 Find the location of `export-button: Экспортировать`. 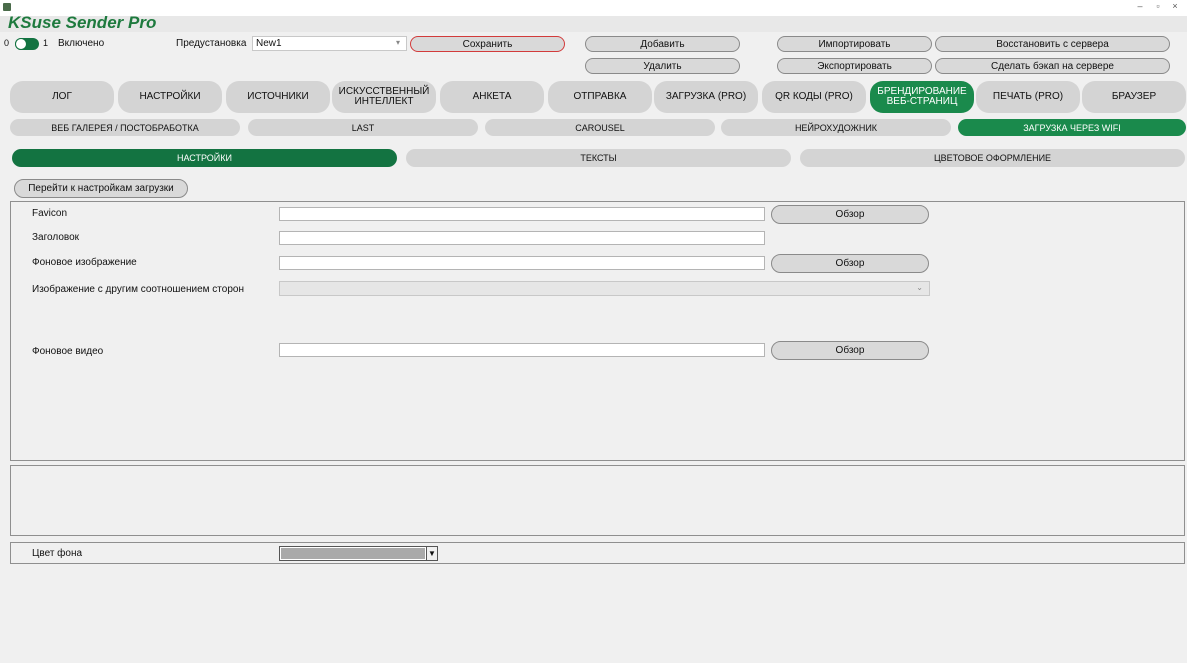

export-button: Экспортировать is located at coordinates (854, 66).